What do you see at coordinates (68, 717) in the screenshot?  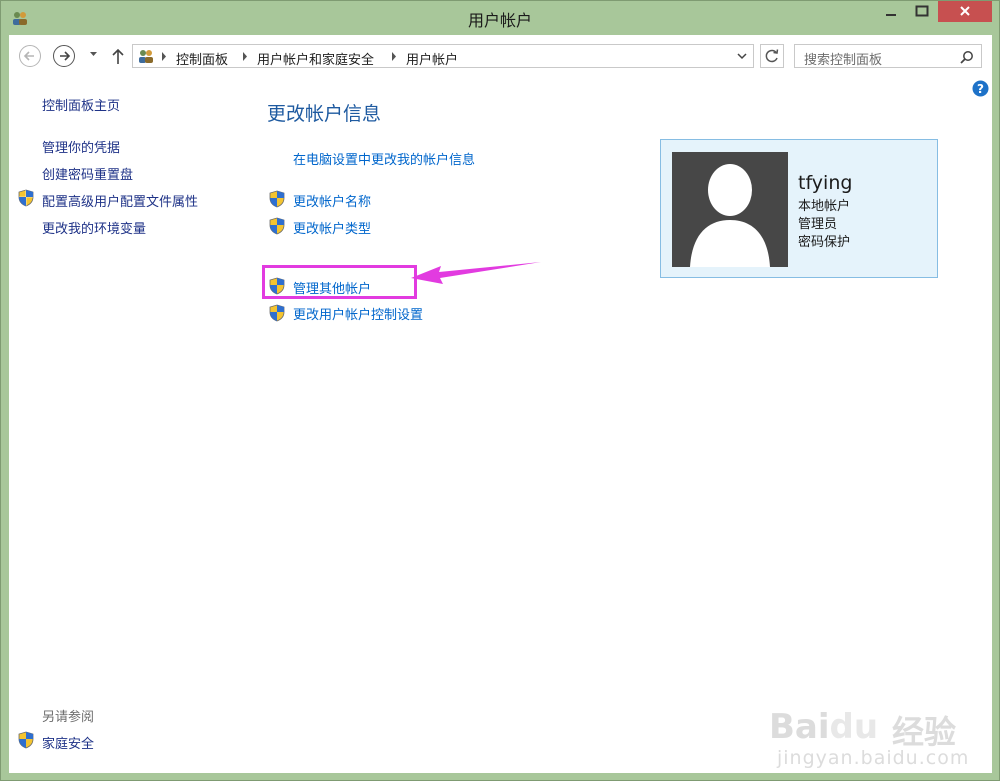 I see `see-also-label: 另请参阅` at bounding box center [68, 717].